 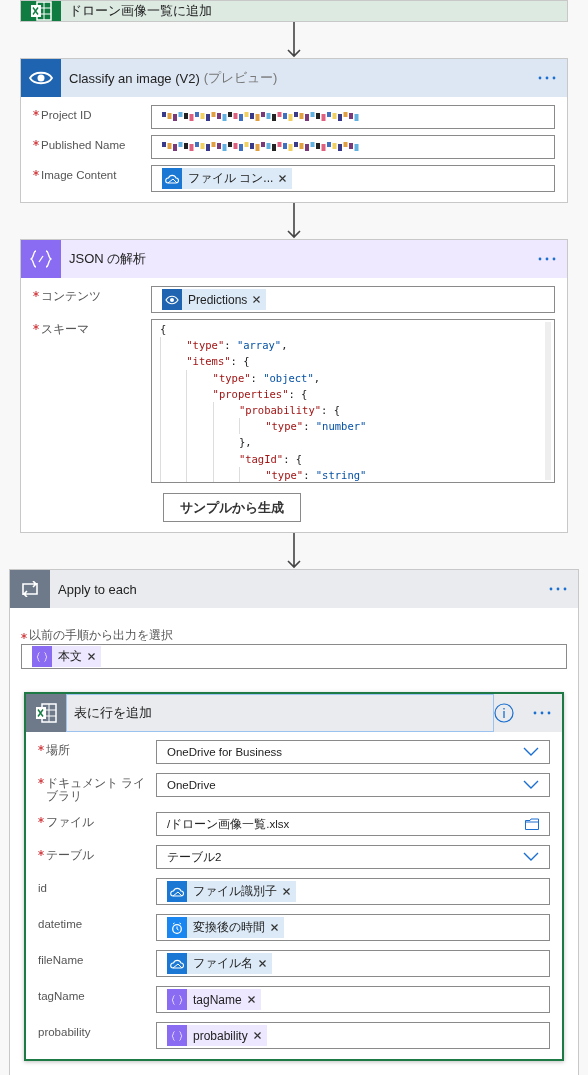 What do you see at coordinates (61, 960) in the screenshot?
I see `field-label: fileName` at bounding box center [61, 960].